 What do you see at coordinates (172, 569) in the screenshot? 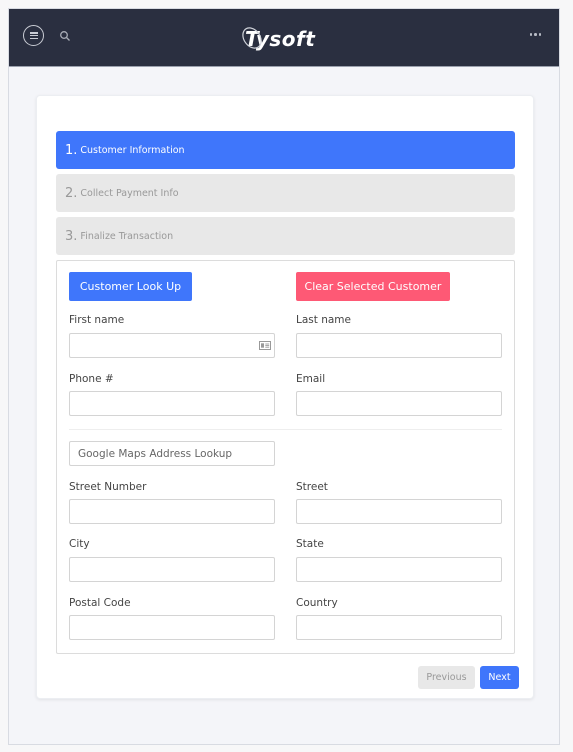
I see `city-input` at bounding box center [172, 569].